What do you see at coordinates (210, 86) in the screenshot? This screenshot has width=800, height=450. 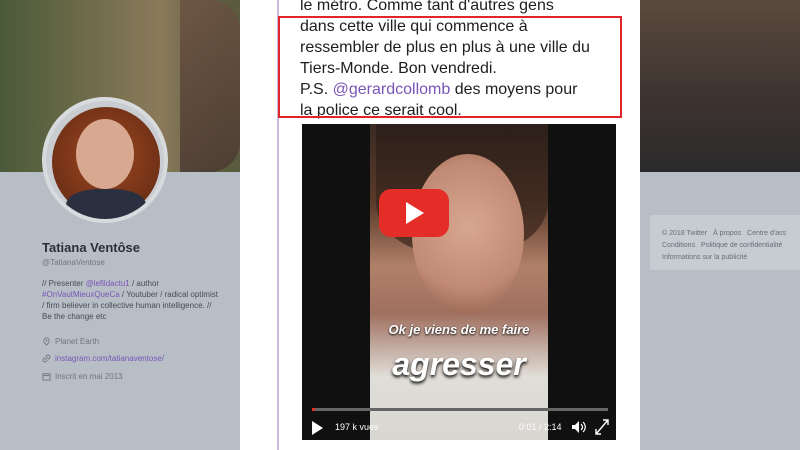 I see `banner-arm` at bounding box center [210, 86].